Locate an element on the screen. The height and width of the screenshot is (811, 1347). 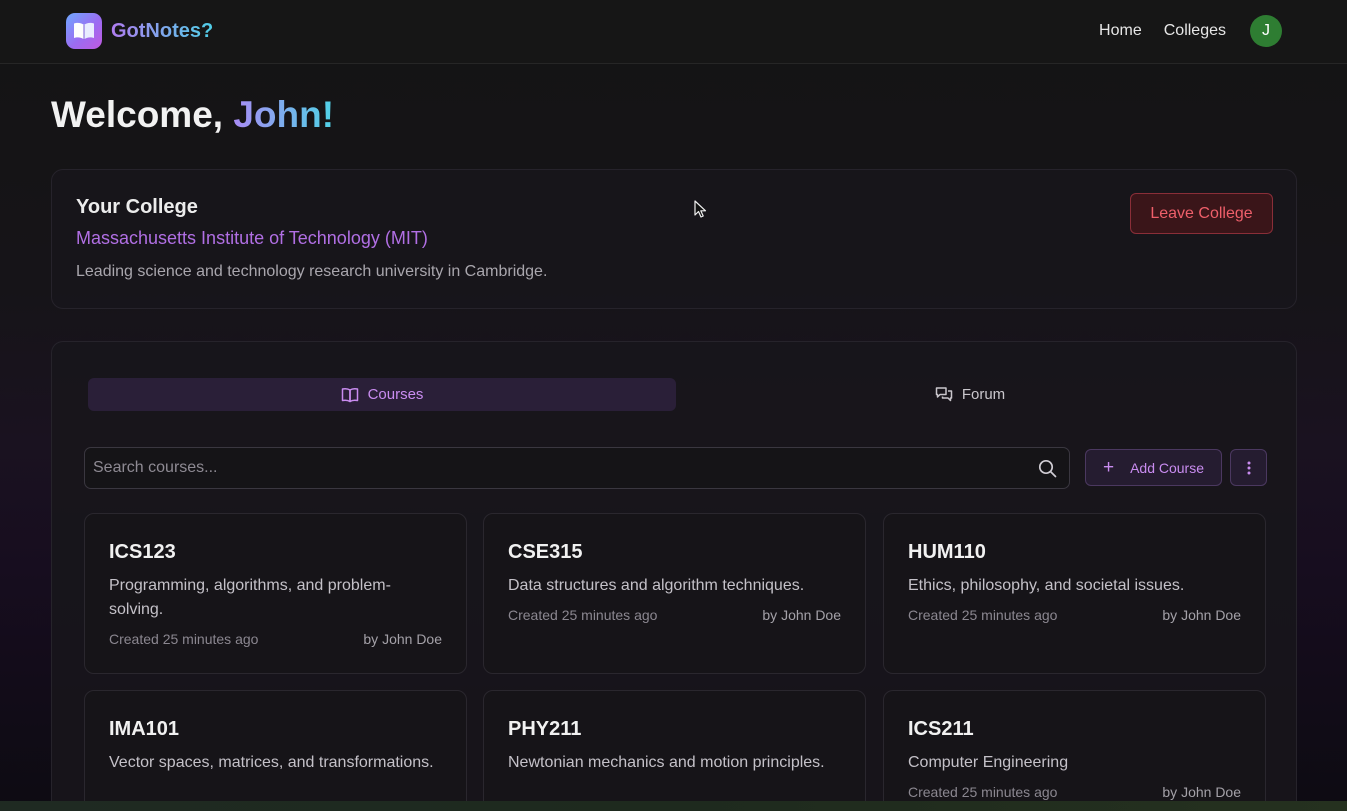
nav-colleges-link: Colleges is located at coordinates (1195, 31).